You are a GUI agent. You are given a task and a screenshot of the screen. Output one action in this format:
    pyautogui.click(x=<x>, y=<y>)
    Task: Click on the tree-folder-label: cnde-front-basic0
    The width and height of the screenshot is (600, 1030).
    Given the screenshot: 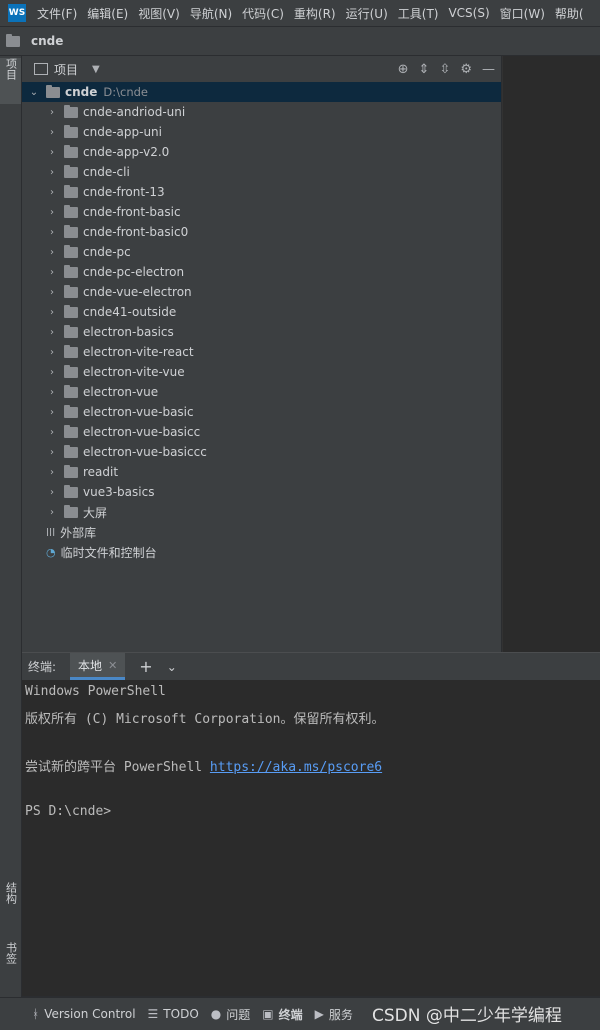 What is the action you would take?
    pyautogui.click(x=136, y=232)
    